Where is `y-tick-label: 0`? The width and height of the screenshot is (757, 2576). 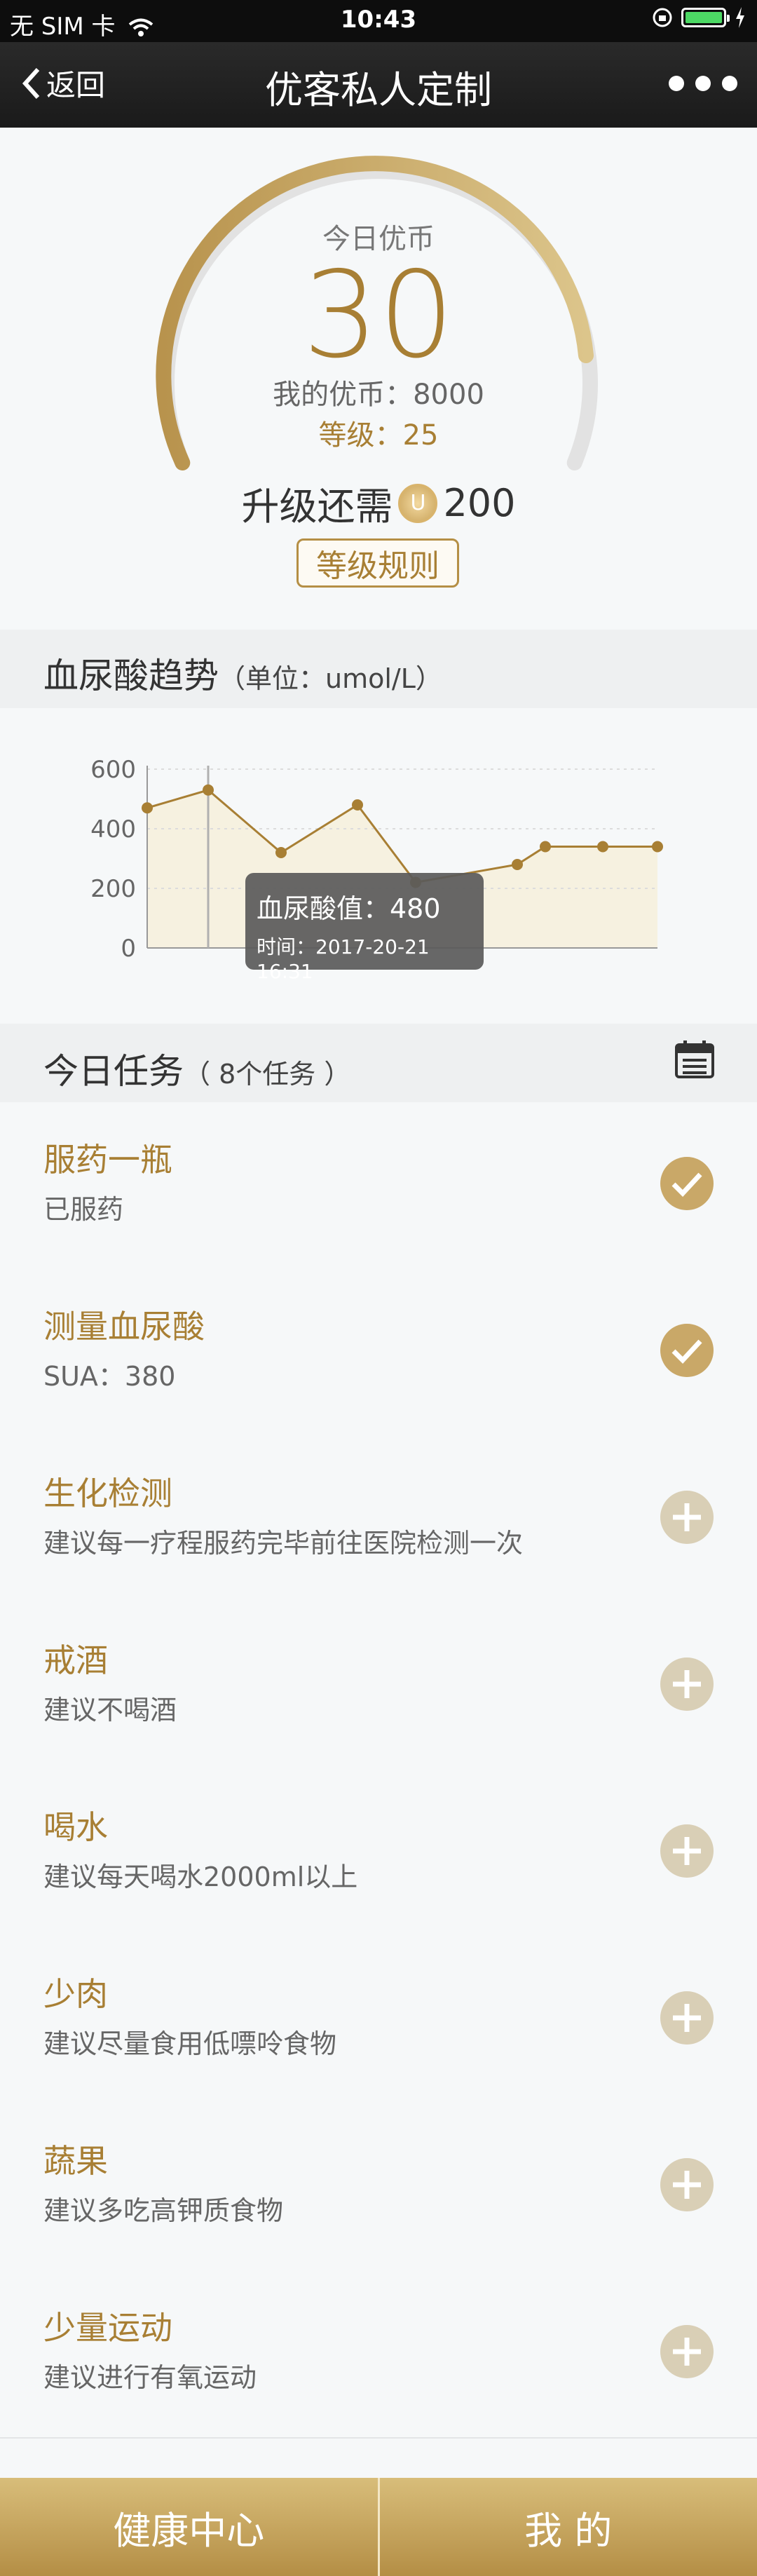
y-tick-label: 0 is located at coordinates (128, 949).